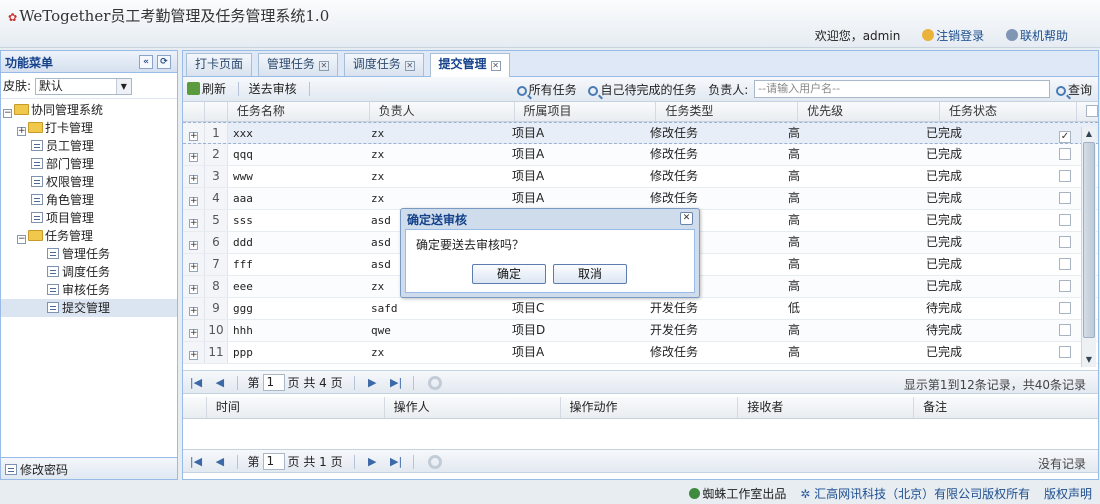  What do you see at coordinates (528, 154) in the screenshot?
I see `cell-project: 项目A` at bounding box center [528, 154].